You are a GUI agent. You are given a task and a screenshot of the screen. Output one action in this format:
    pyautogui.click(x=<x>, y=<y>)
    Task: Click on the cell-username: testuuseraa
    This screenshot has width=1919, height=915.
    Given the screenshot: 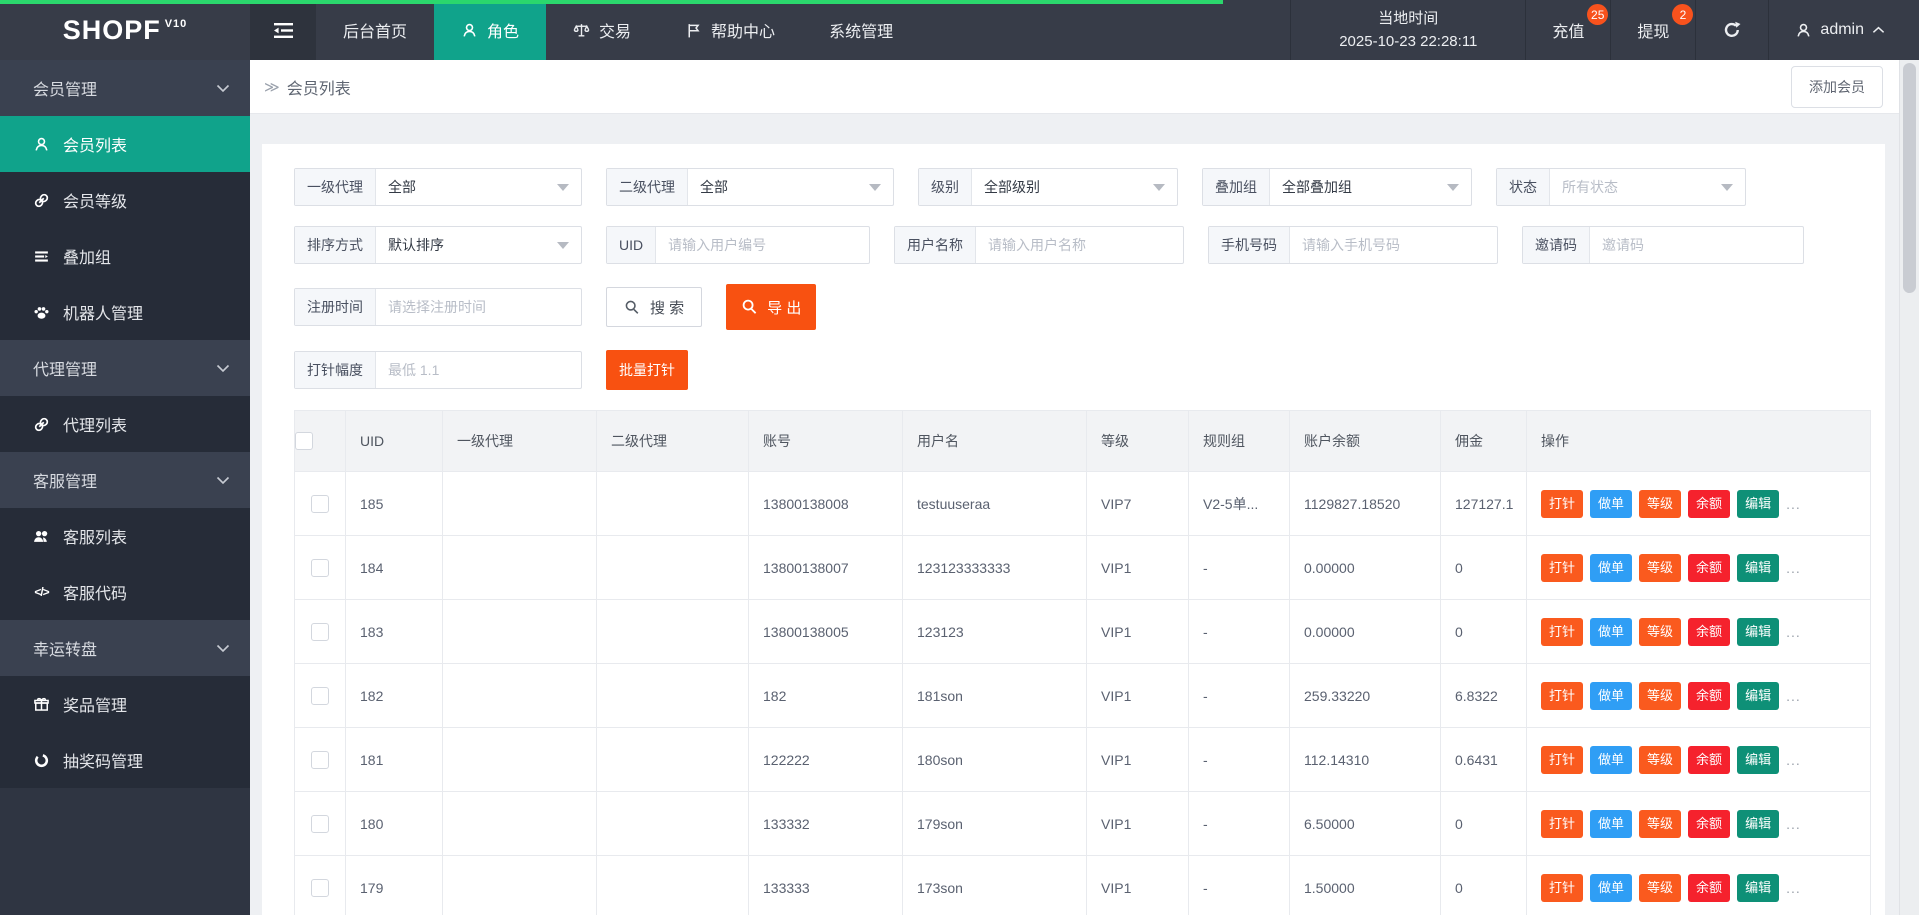 What is the action you would take?
    pyautogui.click(x=994, y=503)
    